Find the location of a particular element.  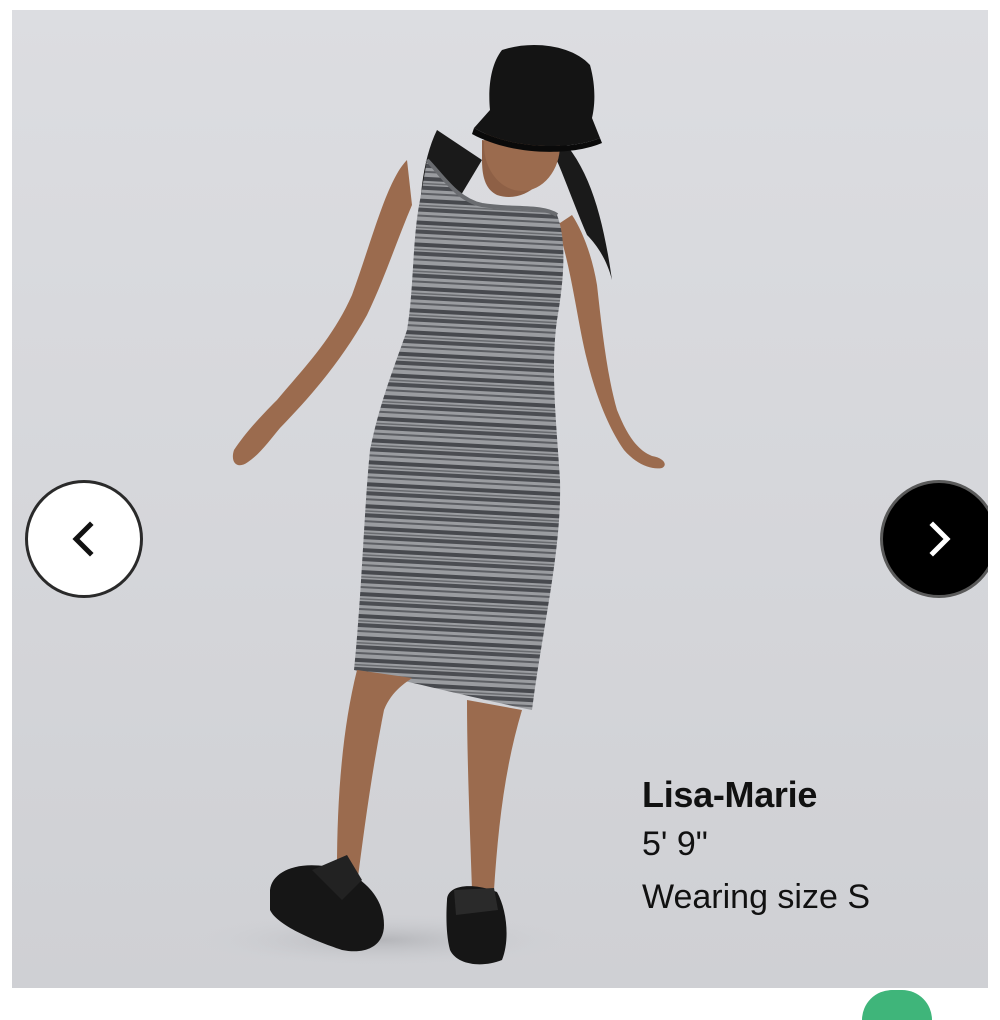

model-height: 5' 9" is located at coordinates (675, 844).